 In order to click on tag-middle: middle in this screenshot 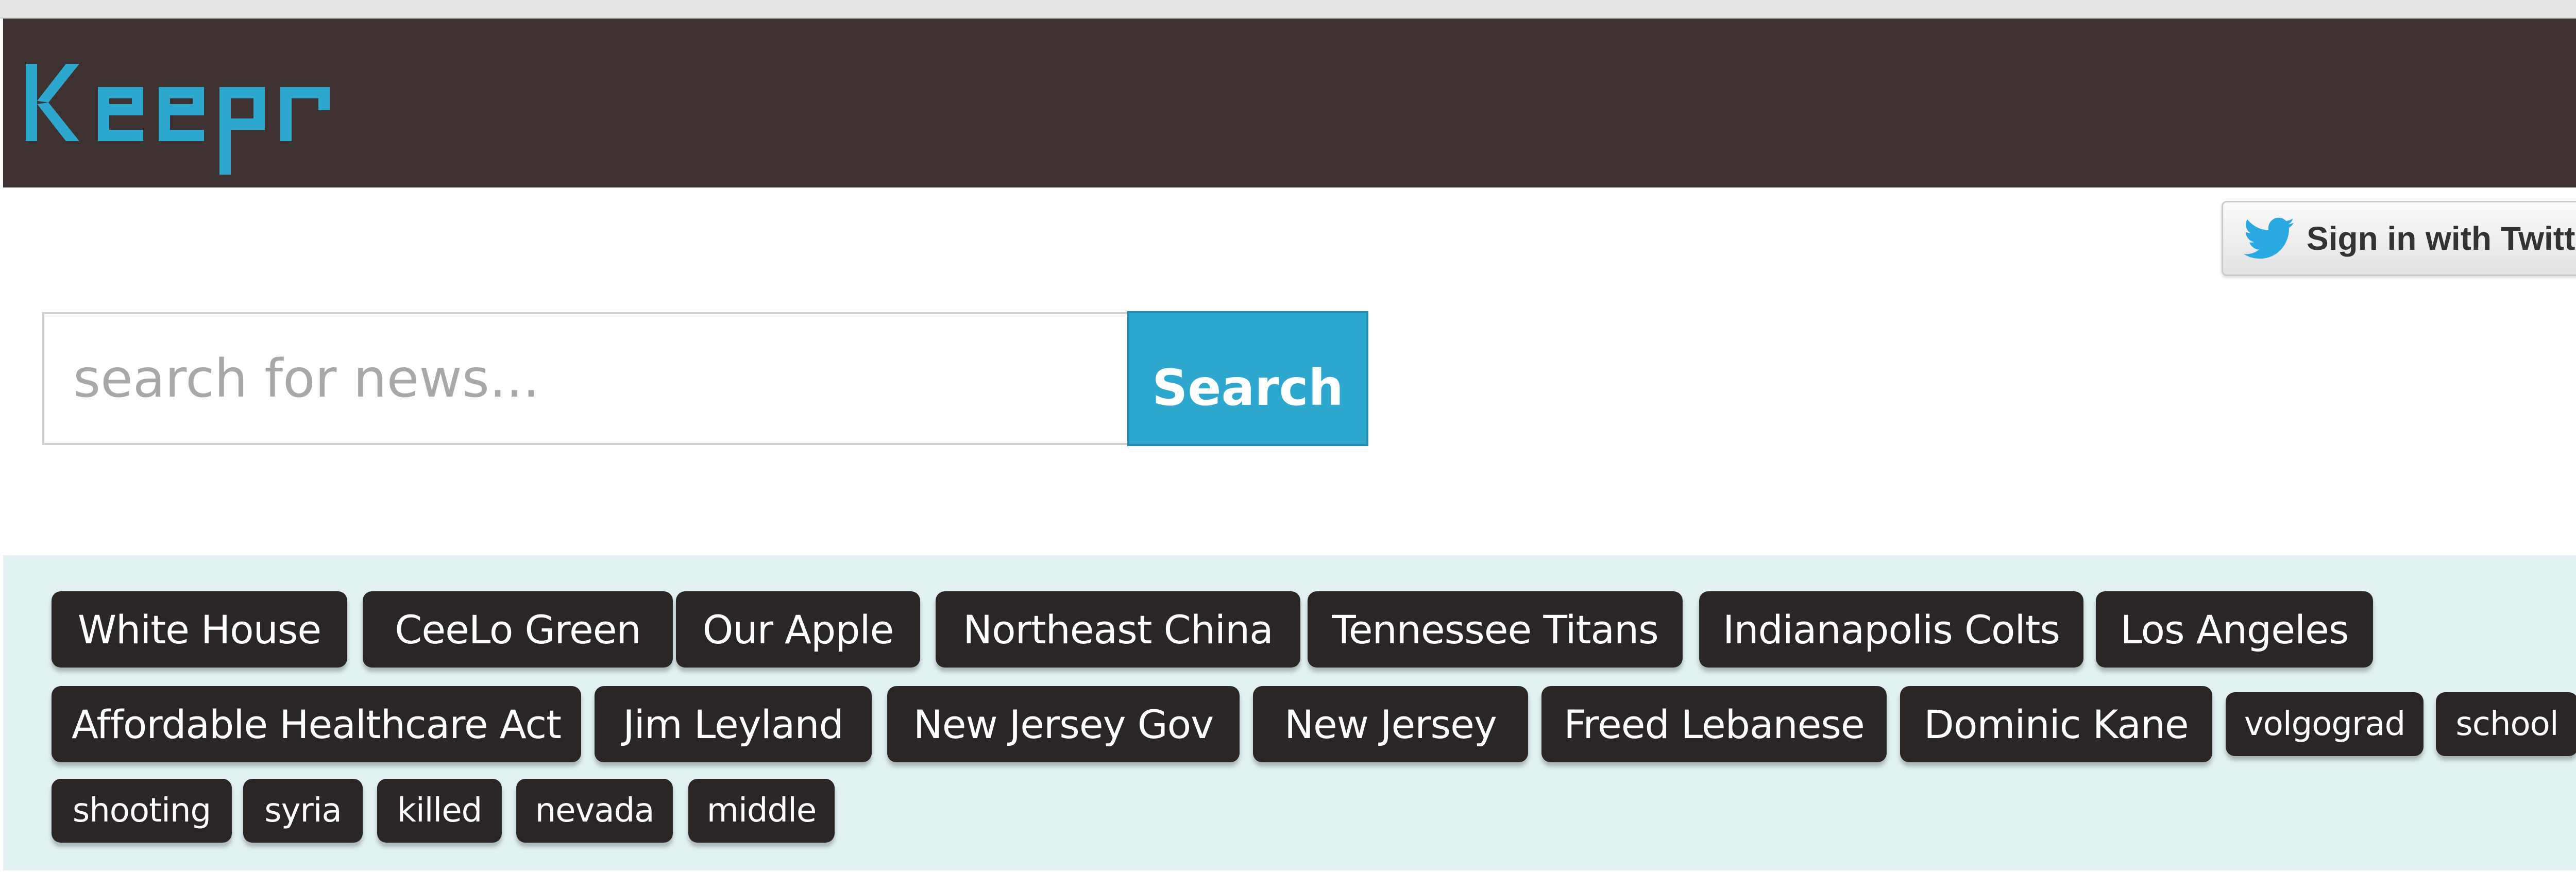, I will do `click(761, 811)`.